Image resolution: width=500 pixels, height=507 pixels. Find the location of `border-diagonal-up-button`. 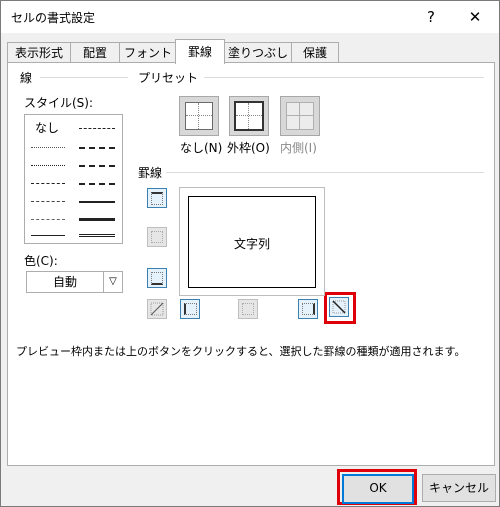

border-diagonal-up-button is located at coordinates (157, 309).